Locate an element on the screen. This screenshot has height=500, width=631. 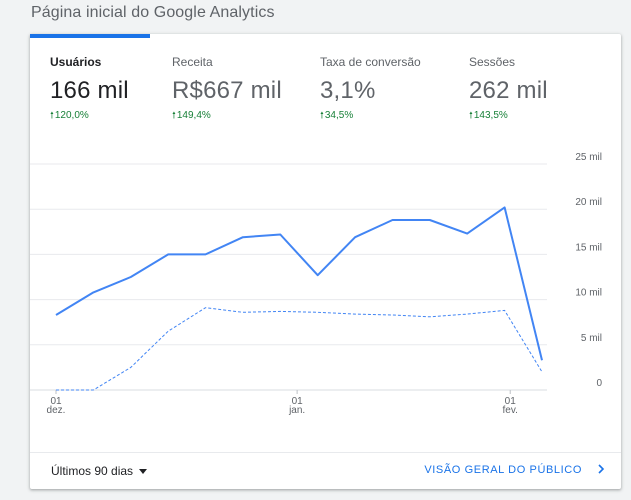
y-tick-label: 5 mil is located at coordinates (591, 338).